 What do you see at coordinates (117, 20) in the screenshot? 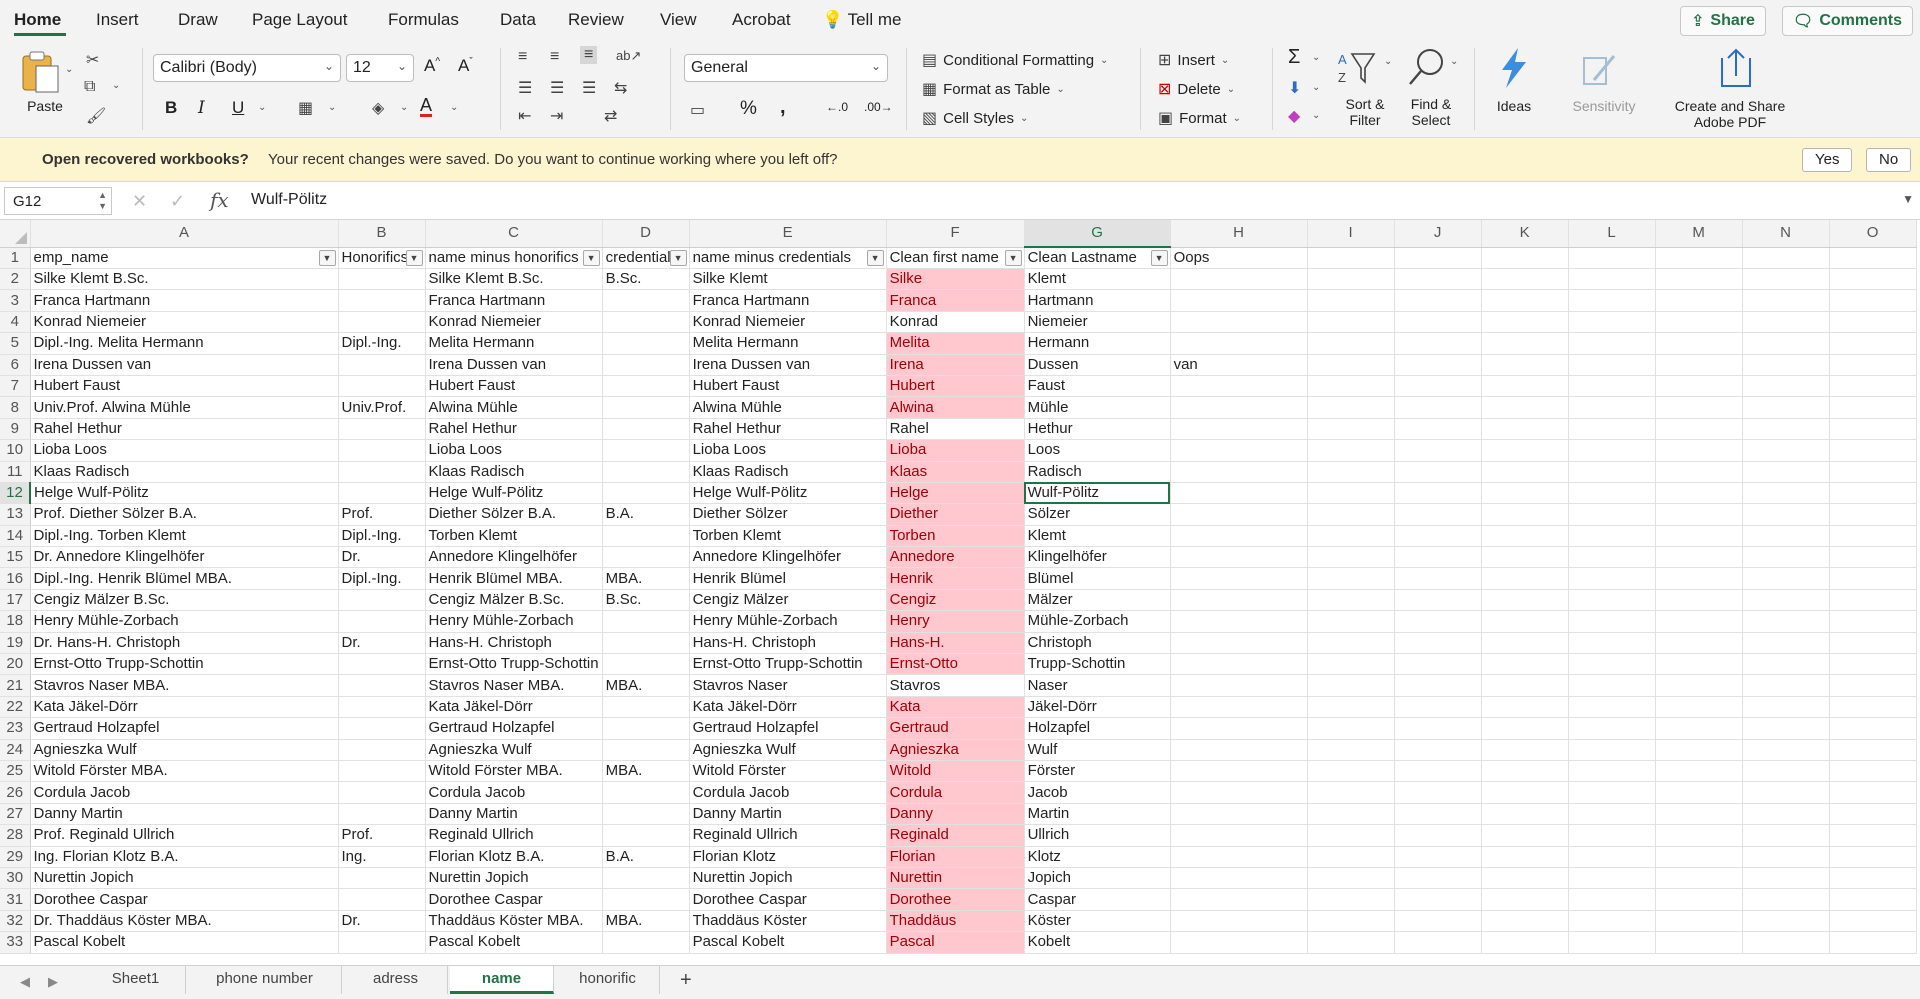
I see `tab-insert: Insert` at bounding box center [117, 20].